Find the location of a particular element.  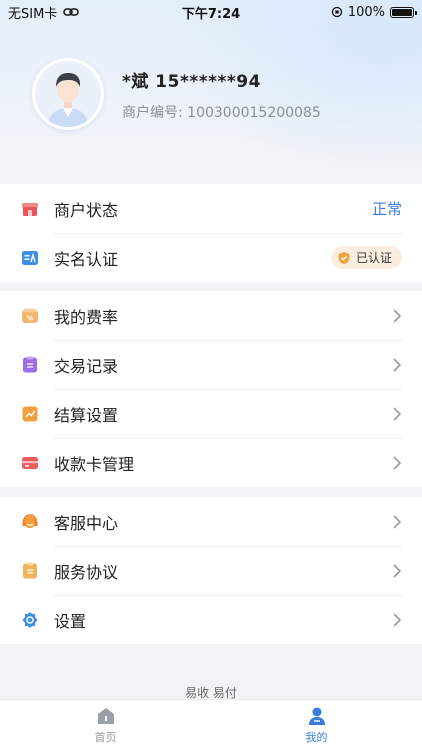

card-management-row: 收款卡管理 is located at coordinates (211, 462).